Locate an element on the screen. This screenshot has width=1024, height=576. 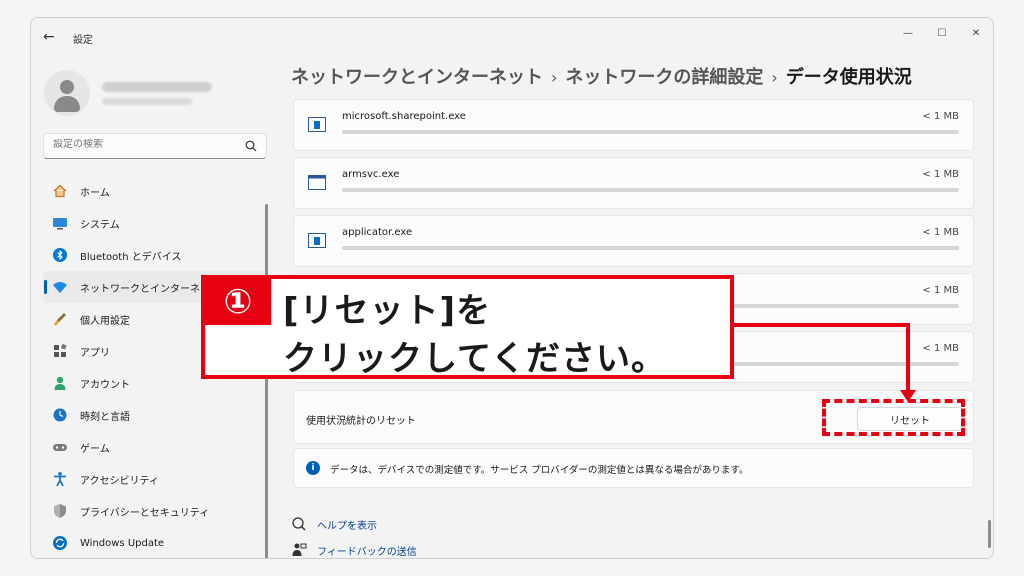
sidebar-item-gaming: ゲーム is located at coordinates (155, 447).